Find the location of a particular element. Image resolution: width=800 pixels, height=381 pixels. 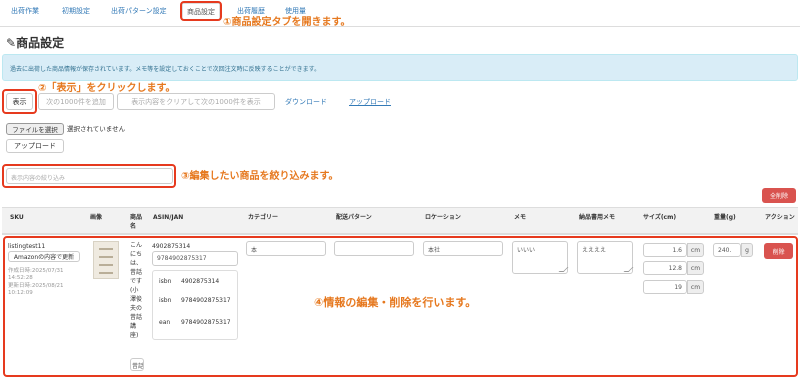

upload-link: アップロード is located at coordinates (370, 102).